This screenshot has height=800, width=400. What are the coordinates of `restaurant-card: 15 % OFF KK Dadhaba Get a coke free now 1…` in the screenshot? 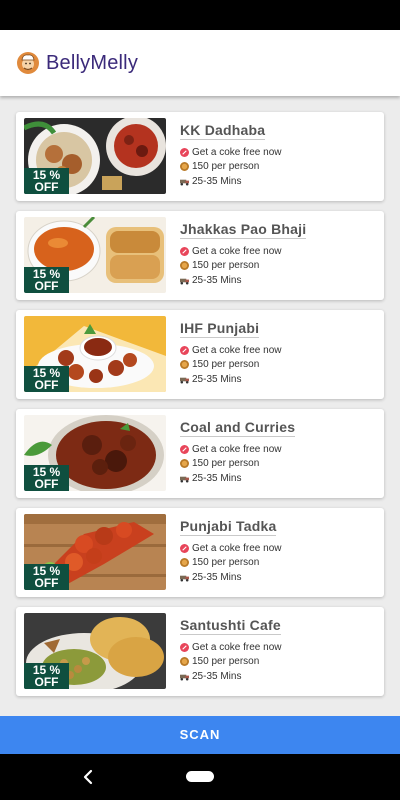 It's located at (200, 156).